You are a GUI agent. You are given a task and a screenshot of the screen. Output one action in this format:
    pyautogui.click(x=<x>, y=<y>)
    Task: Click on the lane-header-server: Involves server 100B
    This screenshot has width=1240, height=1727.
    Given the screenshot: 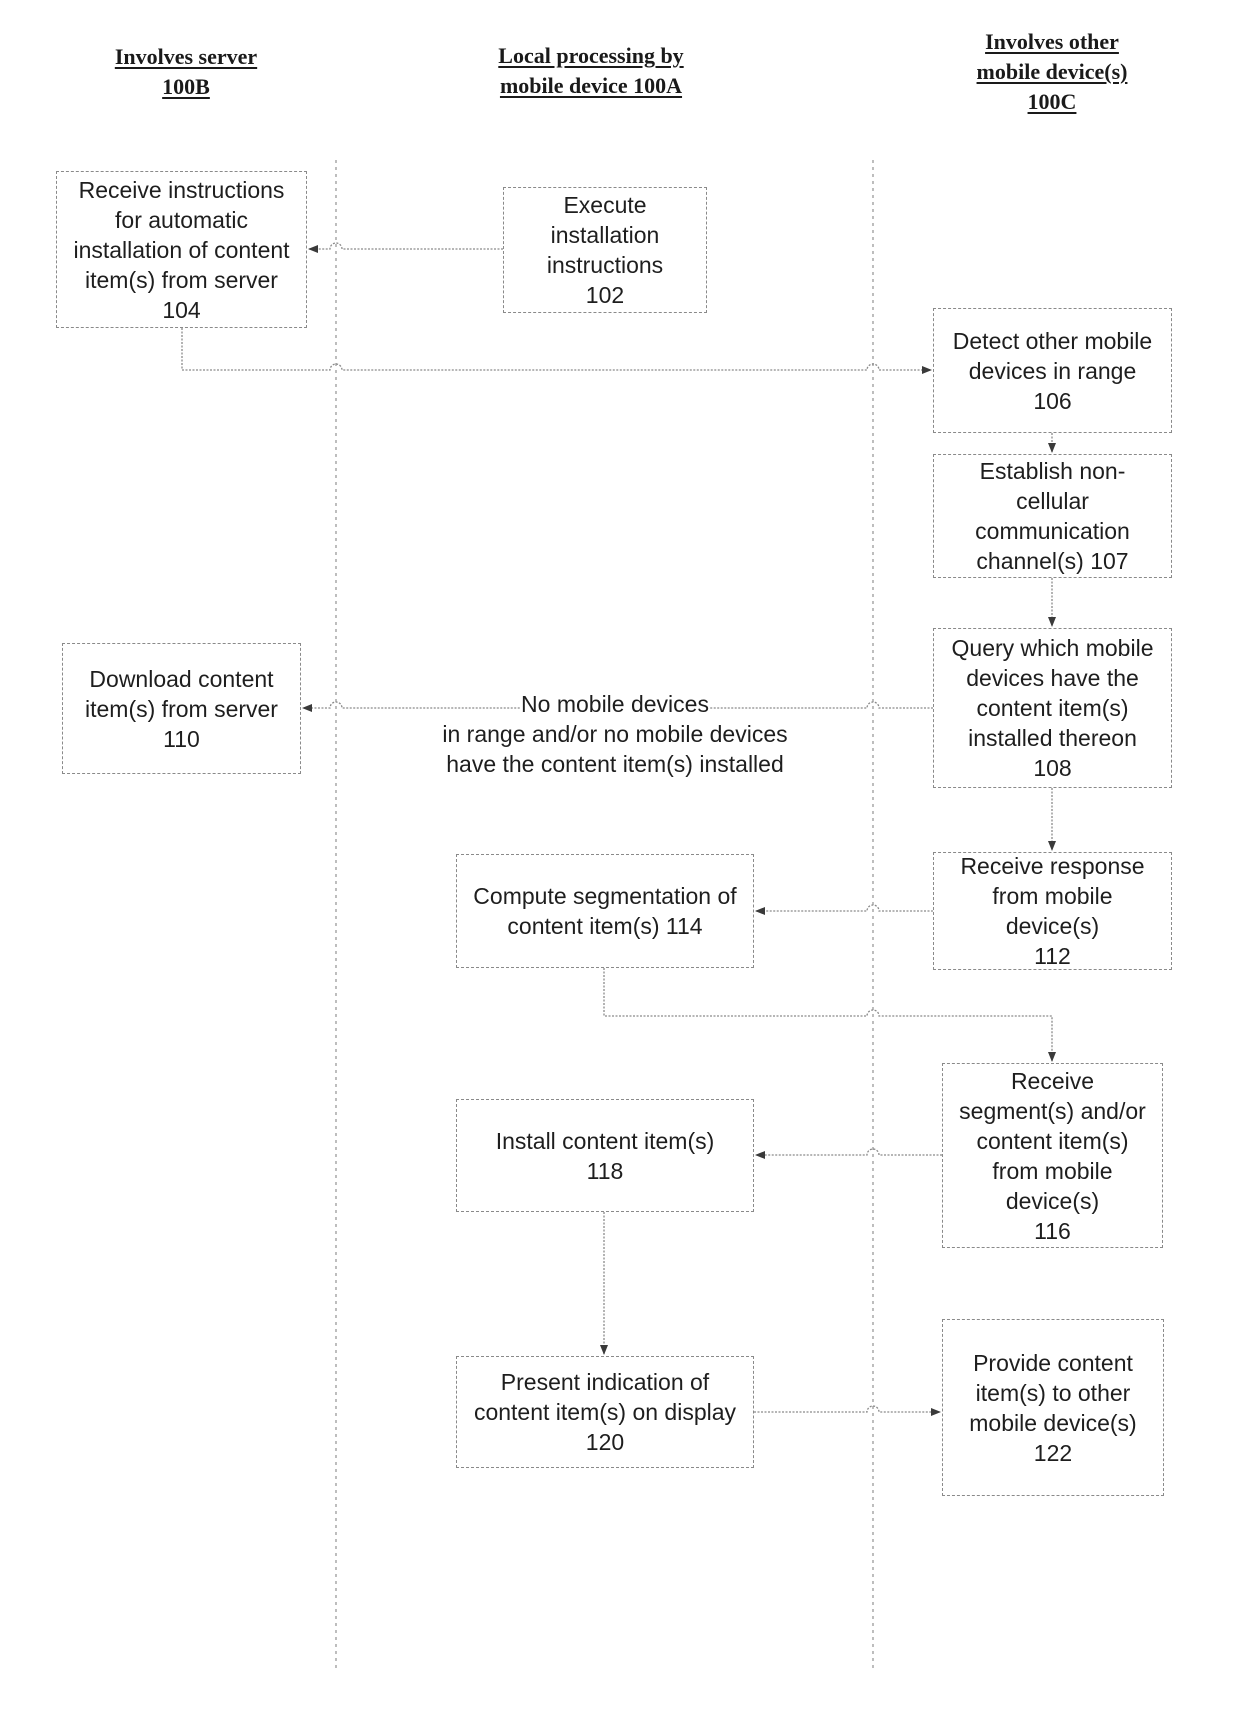 What is the action you would take?
    pyautogui.click(x=186, y=72)
    